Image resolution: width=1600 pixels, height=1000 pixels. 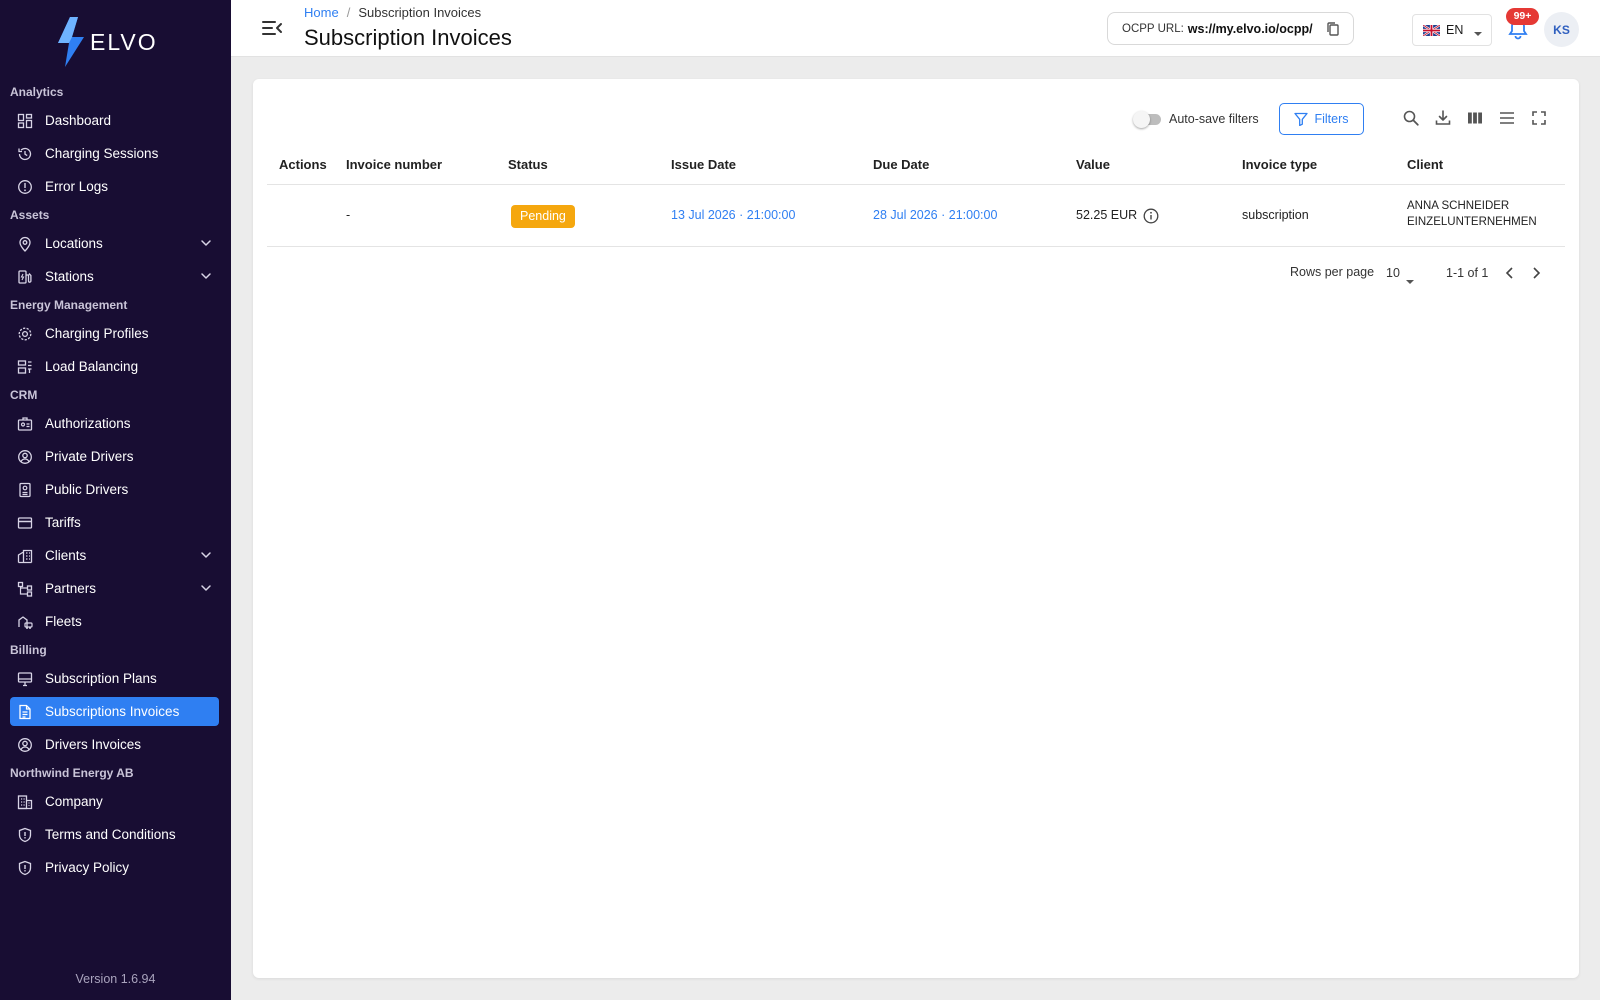 I want to click on sidebar-section-title: Analytics, so click(x=37, y=92).